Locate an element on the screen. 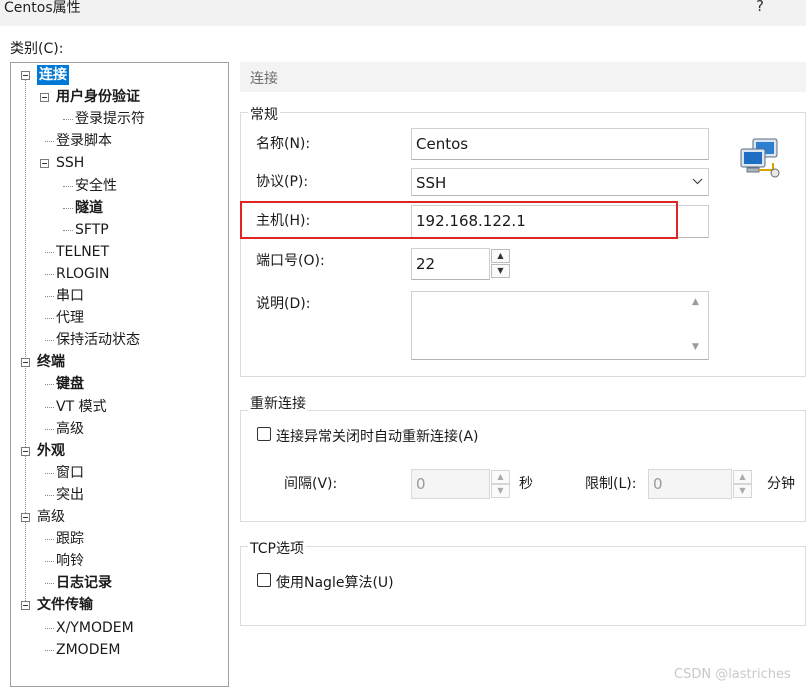 The image size is (806, 691). tree-guide-line is located at coordinates (25, 342).